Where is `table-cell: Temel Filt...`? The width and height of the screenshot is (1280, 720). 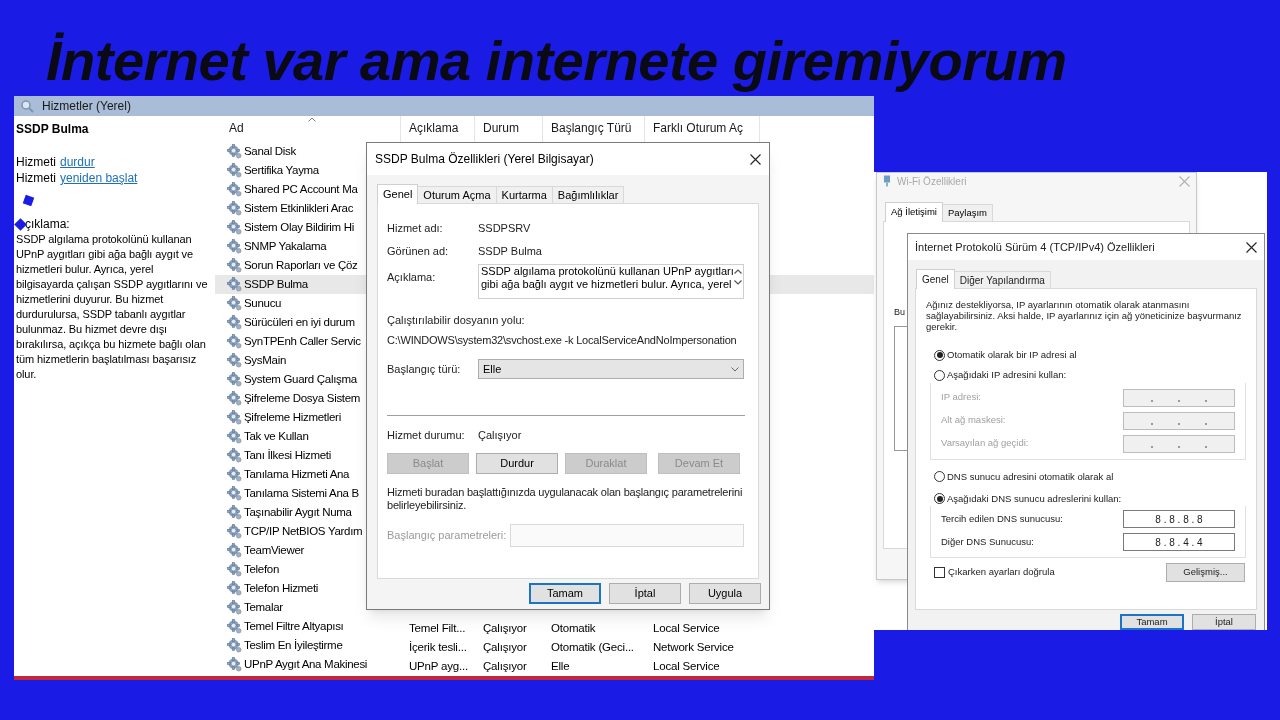 table-cell: Temel Filt... is located at coordinates (437, 627).